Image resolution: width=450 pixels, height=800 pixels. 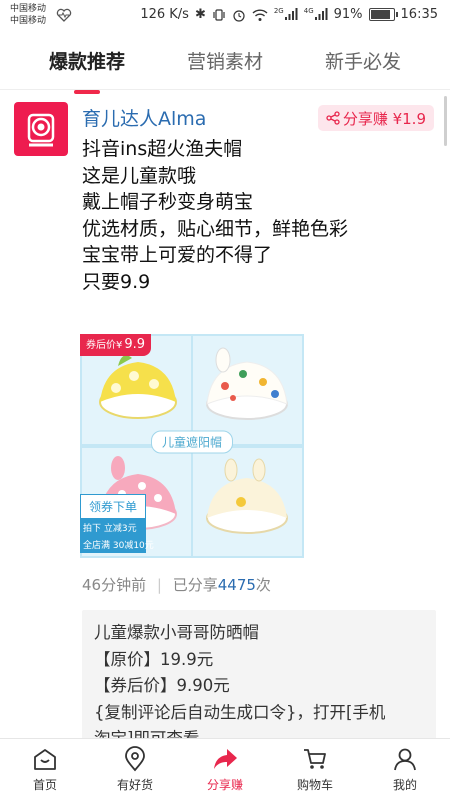 I want to click on signal-tag-2: 4G, so click(x=308, y=11).